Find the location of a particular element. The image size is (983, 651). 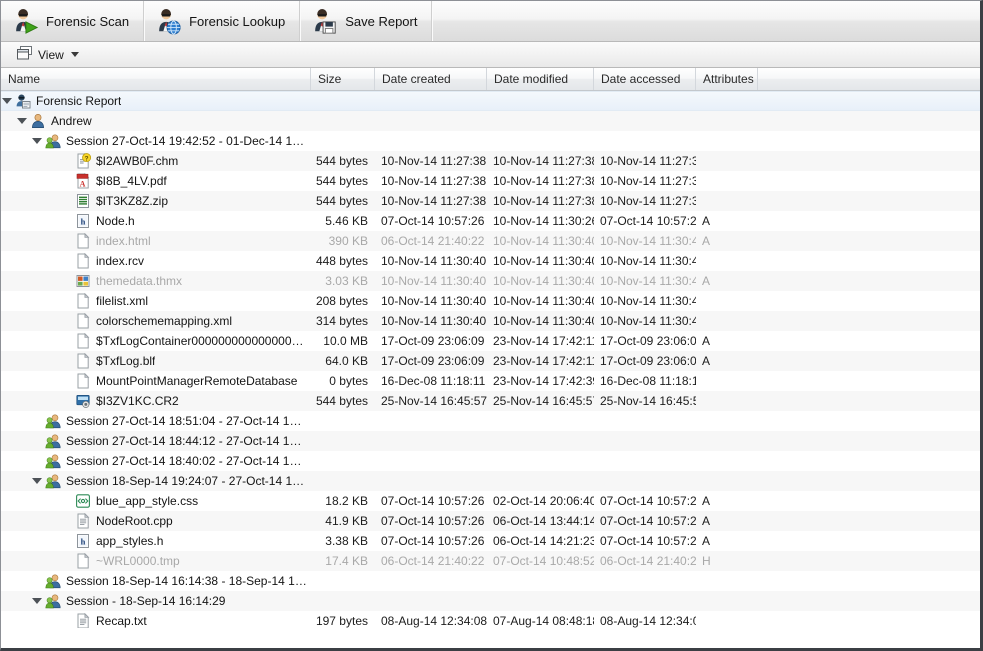

column-header-accessed: Date accessed is located at coordinates (645, 79).